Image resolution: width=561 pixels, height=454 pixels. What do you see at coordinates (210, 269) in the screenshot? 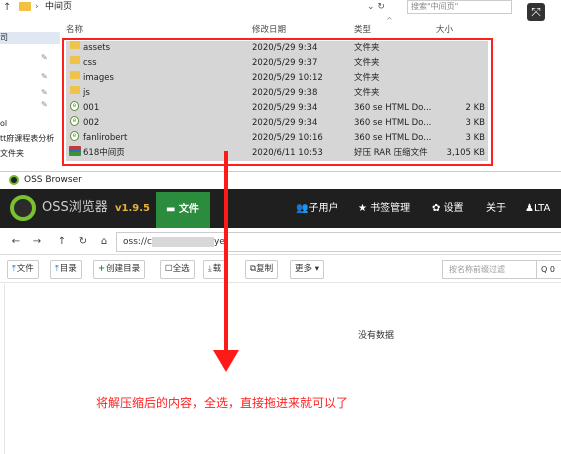
I see `download-icon: ⤓` at bounding box center [210, 269].